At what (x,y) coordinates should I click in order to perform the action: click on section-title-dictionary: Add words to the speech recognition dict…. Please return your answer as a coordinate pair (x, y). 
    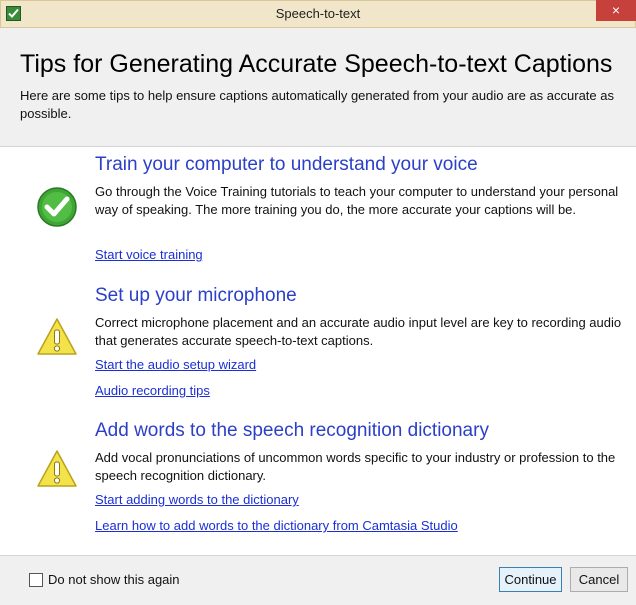
    Looking at the image, I should click on (292, 430).